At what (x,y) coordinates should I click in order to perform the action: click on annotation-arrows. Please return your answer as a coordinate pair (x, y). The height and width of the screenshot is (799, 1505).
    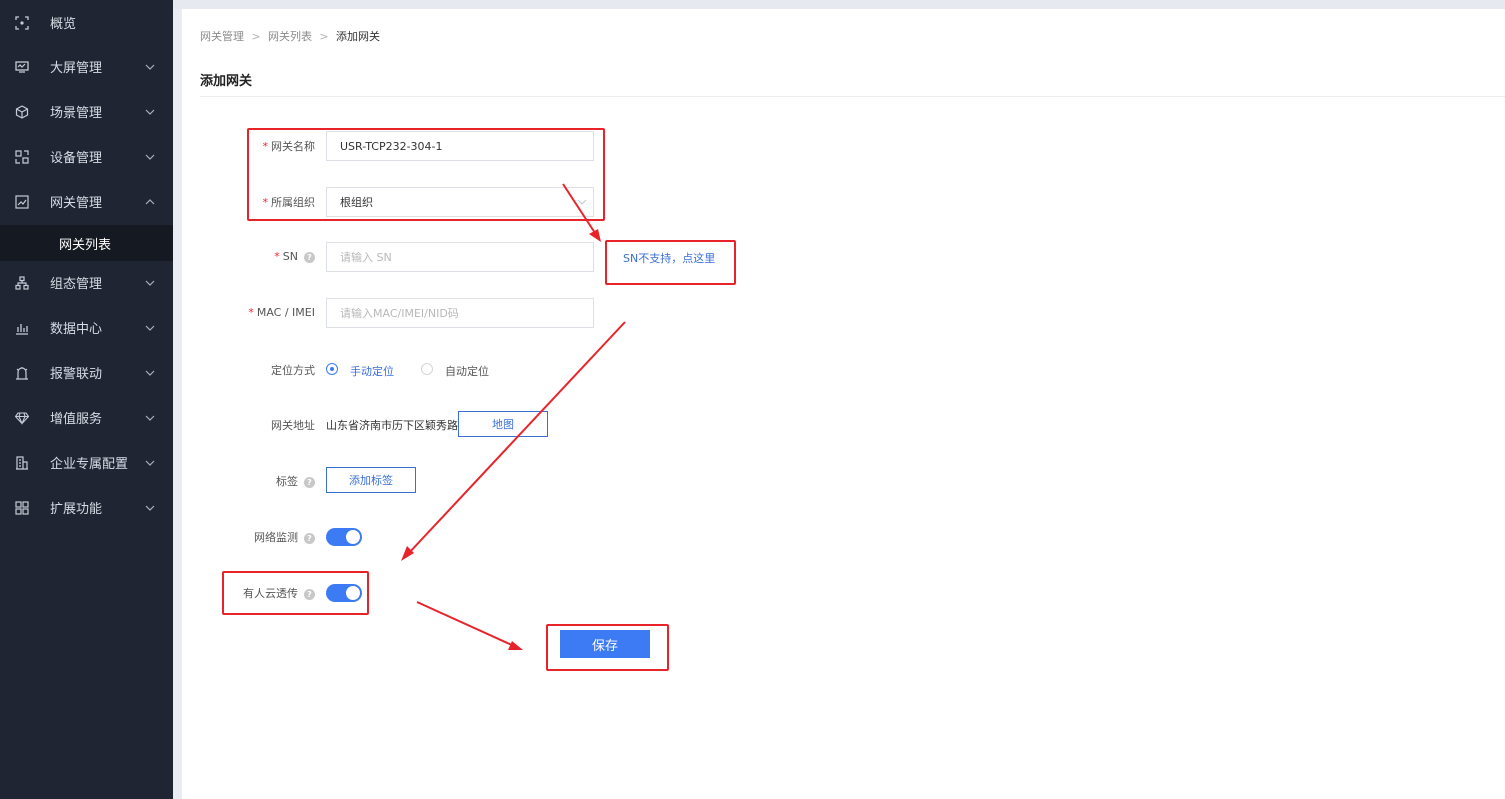
    Looking at the image, I should click on (513, 416).